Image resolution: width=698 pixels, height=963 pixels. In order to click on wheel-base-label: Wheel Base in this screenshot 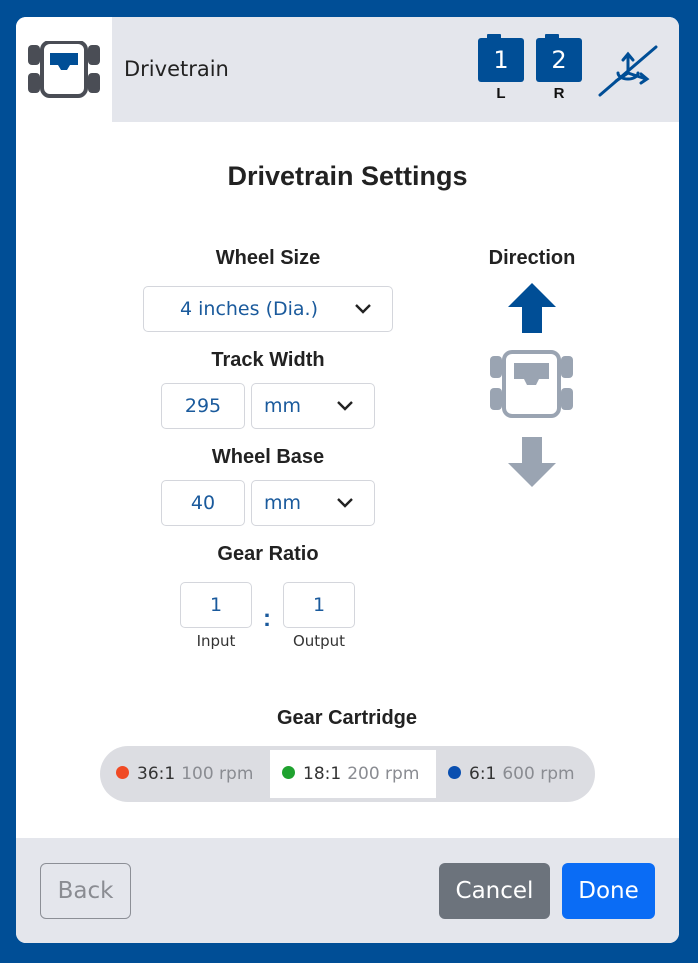, I will do `click(268, 457)`.